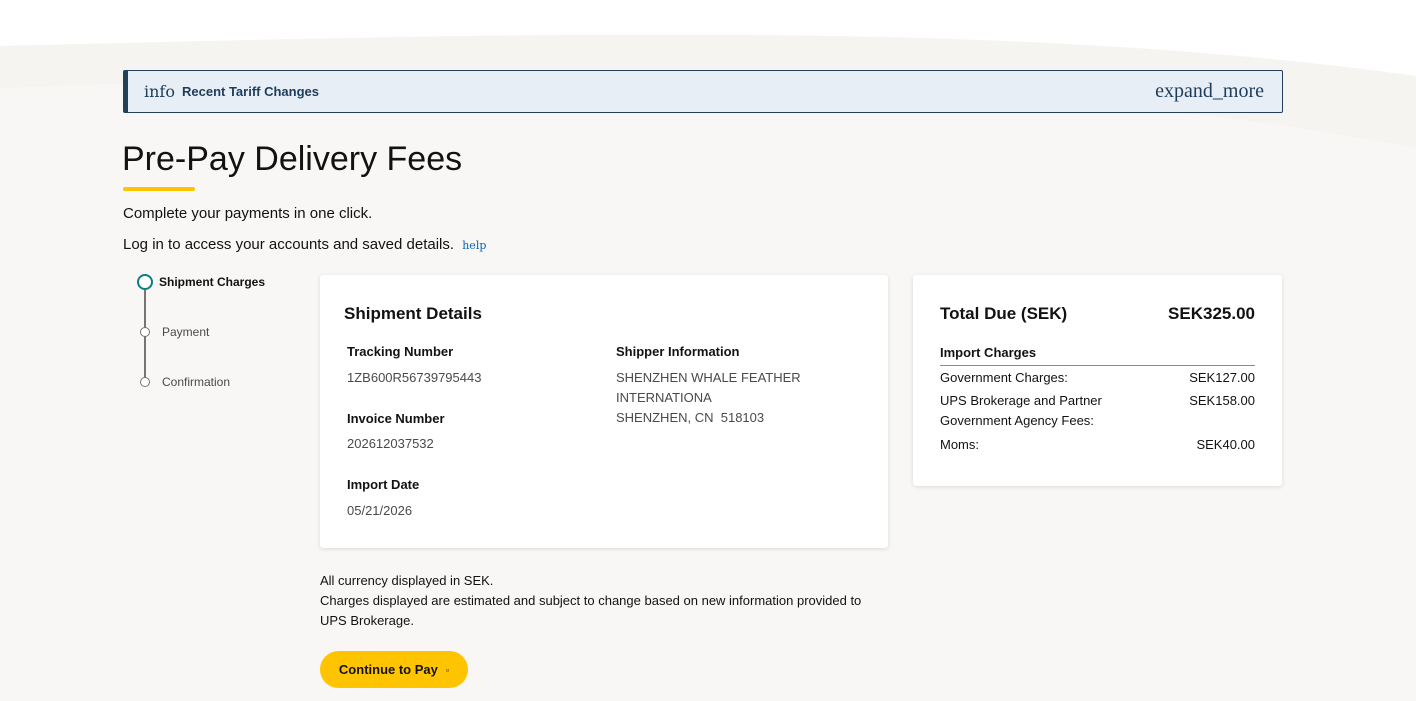 This screenshot has height=701, width=1416. I want to click on step-payment: Payment, so click(173, 332).